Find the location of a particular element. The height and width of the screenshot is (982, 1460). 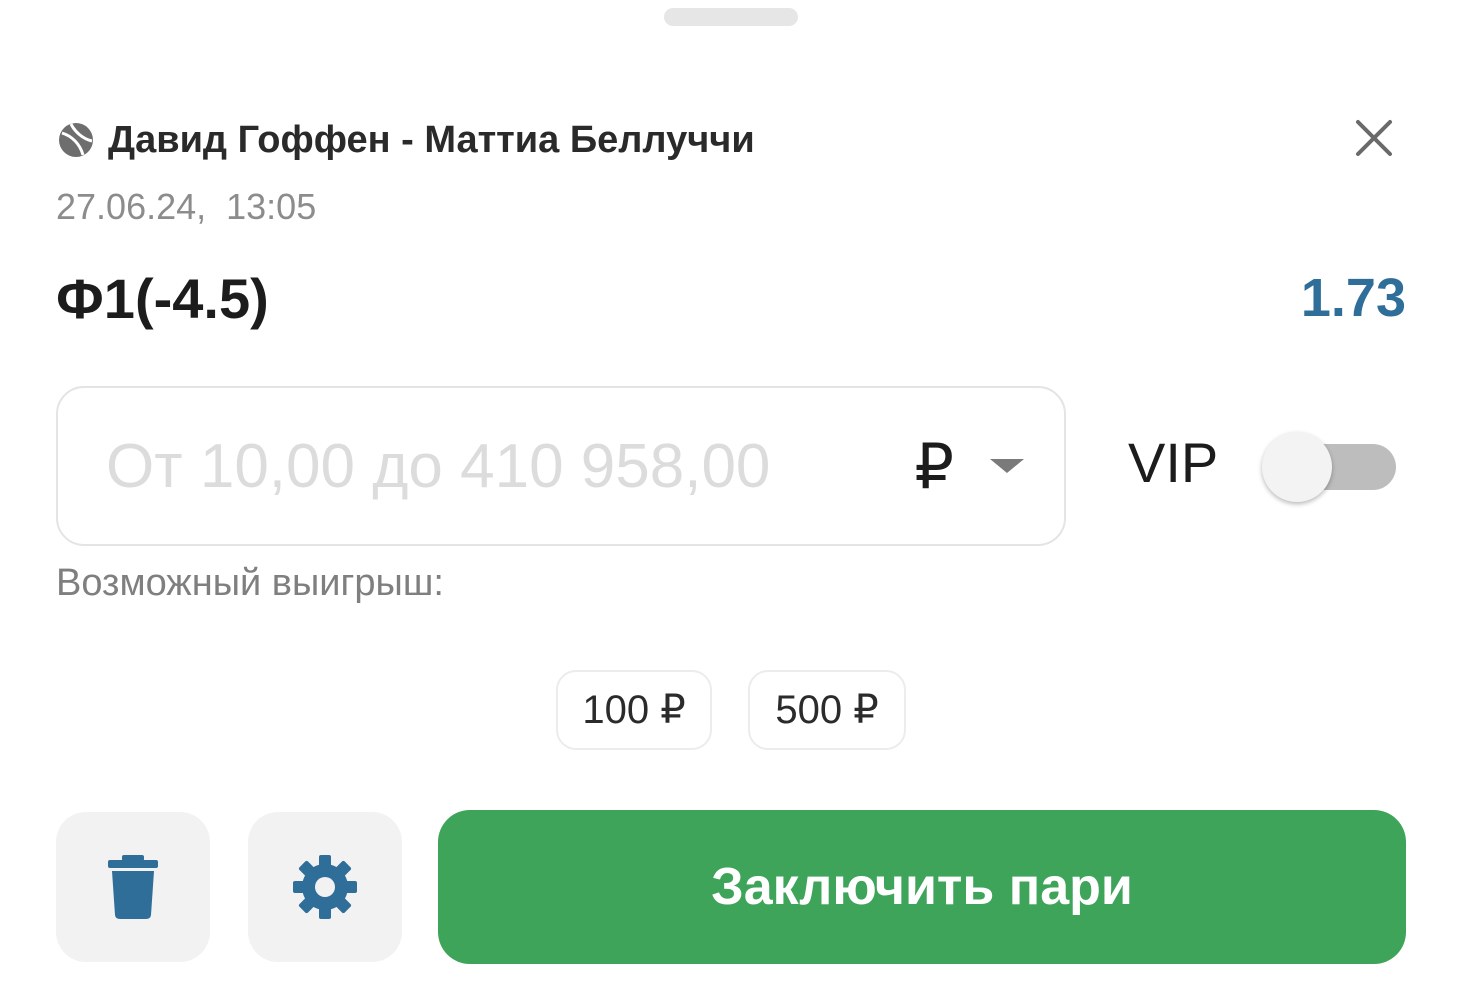

vip-toggle is located at coordinates (1329, 467).